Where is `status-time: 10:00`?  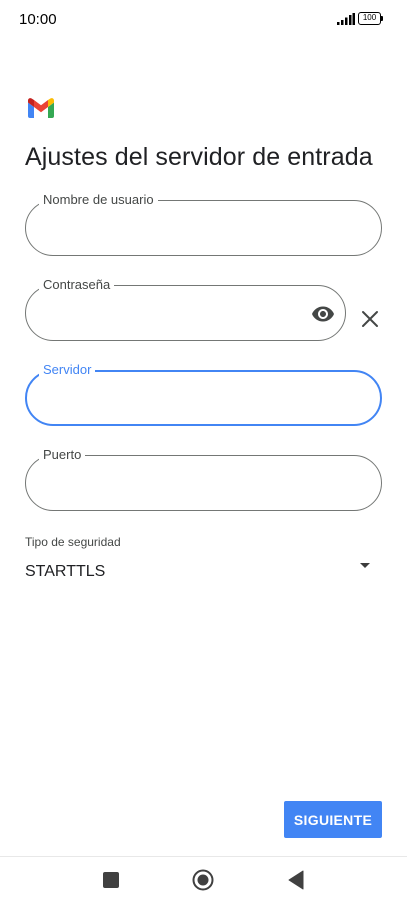 status-time: 10:00 is located at coordinates (38, 19).